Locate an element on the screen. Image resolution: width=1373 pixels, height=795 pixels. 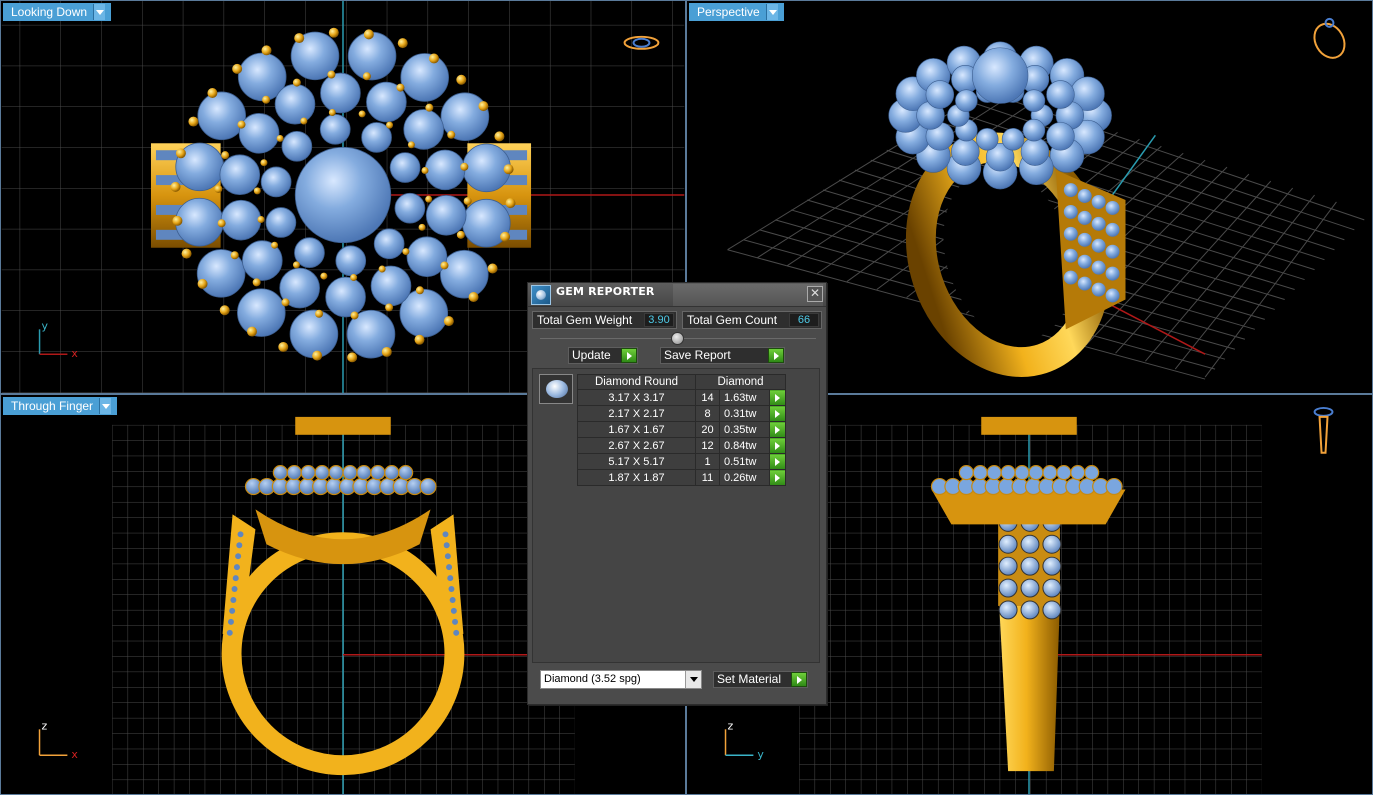
ring-orientation-icon is located at coordinates (1323, 430).